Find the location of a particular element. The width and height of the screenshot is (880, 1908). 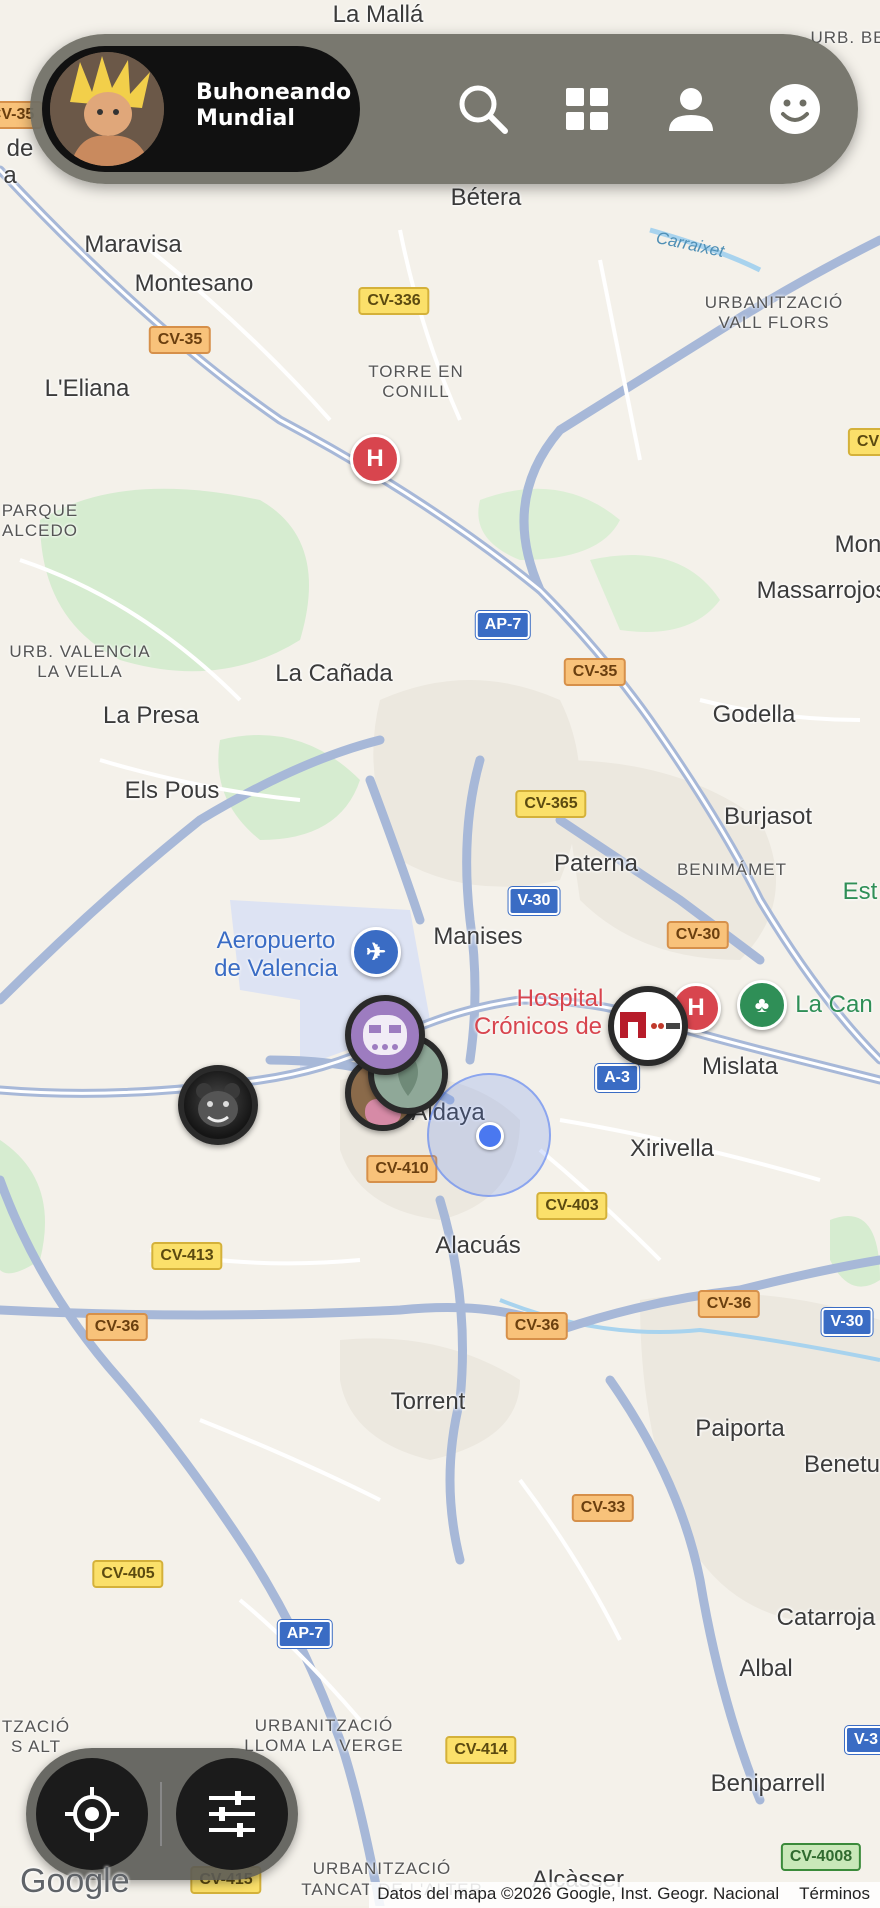

road-shield: CV-405 is located at coordinates (128, 1574).